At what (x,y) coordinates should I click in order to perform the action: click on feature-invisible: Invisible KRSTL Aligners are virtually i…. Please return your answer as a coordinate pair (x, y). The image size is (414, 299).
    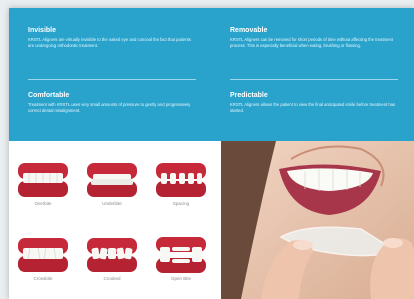
    Looking at the image, I should click on (112, 38).